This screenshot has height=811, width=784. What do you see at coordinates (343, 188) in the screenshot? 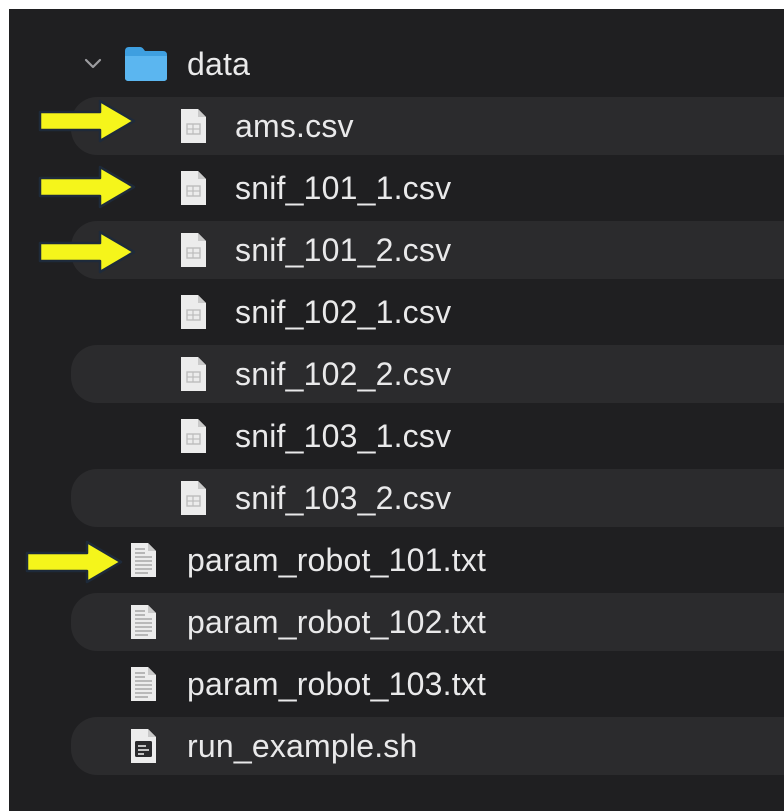
I see `file-label: snif_101_1.csv` at bounding box center [343, 188].